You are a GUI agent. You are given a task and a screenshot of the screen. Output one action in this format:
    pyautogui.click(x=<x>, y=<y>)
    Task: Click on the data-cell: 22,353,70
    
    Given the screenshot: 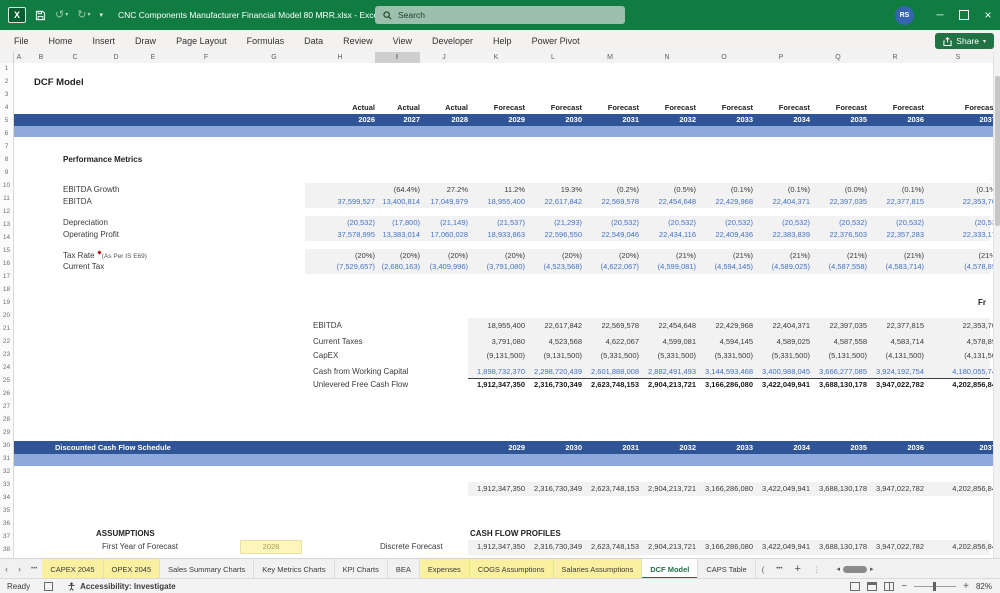 What is the action you would take?
    pyautogui.click(x=979, y=202)
    